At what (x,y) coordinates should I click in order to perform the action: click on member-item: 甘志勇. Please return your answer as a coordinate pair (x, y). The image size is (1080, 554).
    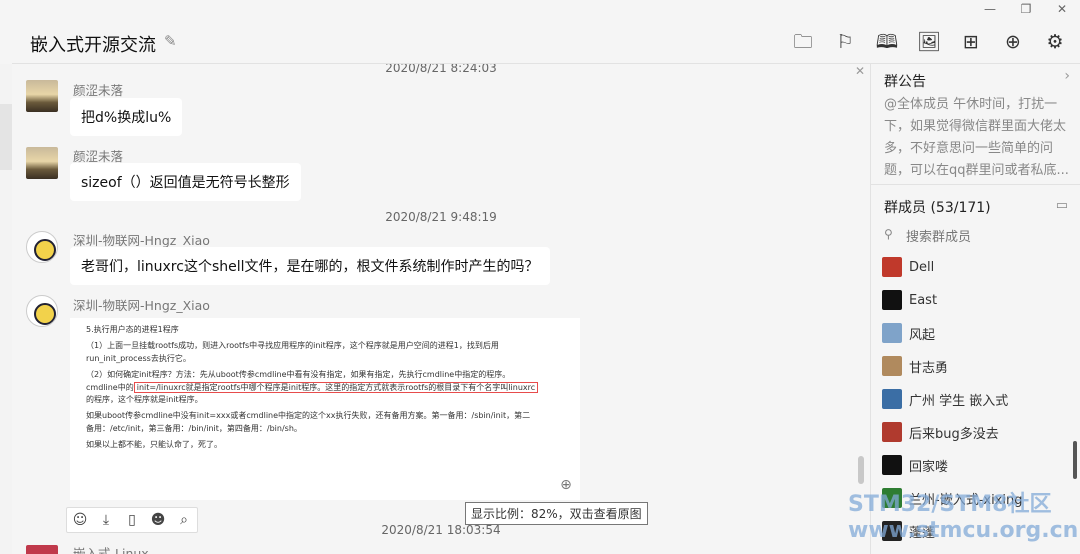
    Looking at the image, I should click on (915, 366).